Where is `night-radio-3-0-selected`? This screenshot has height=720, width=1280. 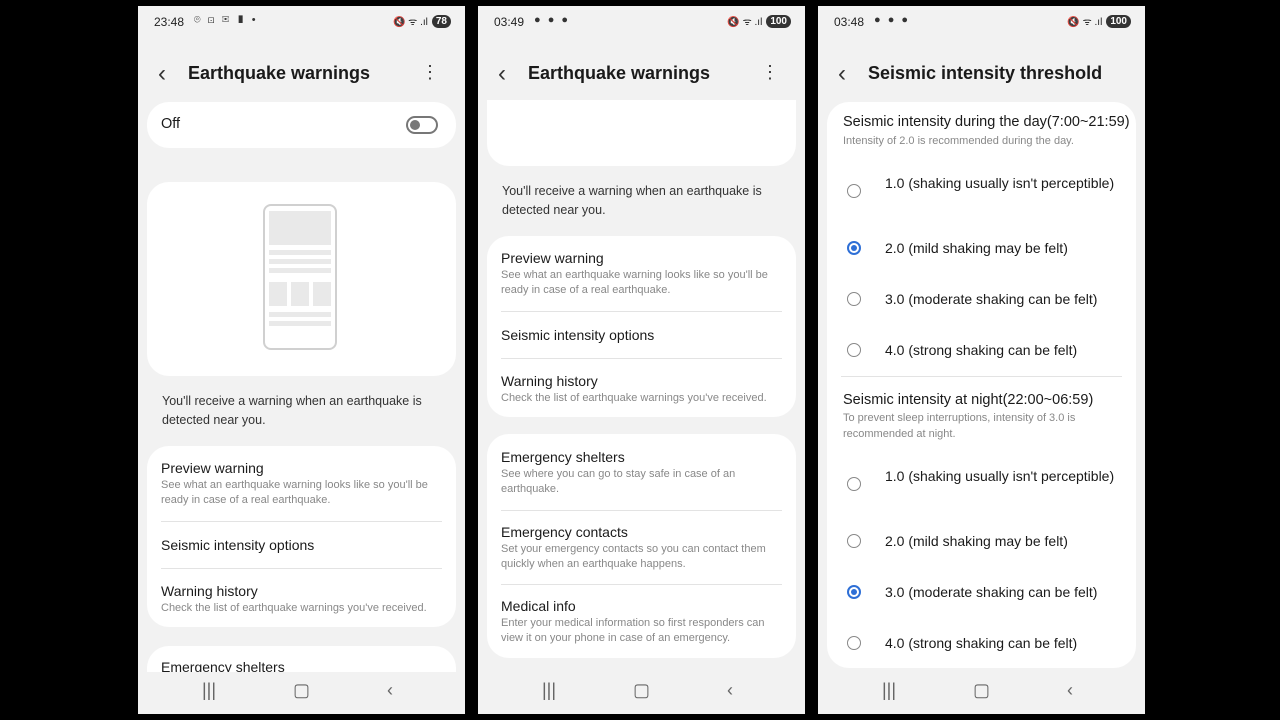 night-radio-3-0-selected is located at coordinates (854, 592).